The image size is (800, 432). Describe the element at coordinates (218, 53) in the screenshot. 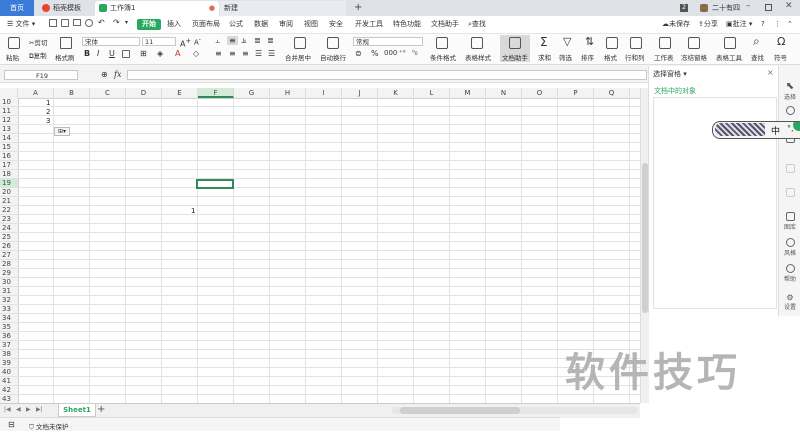

I see `align-left-icon: ≡` at that location.